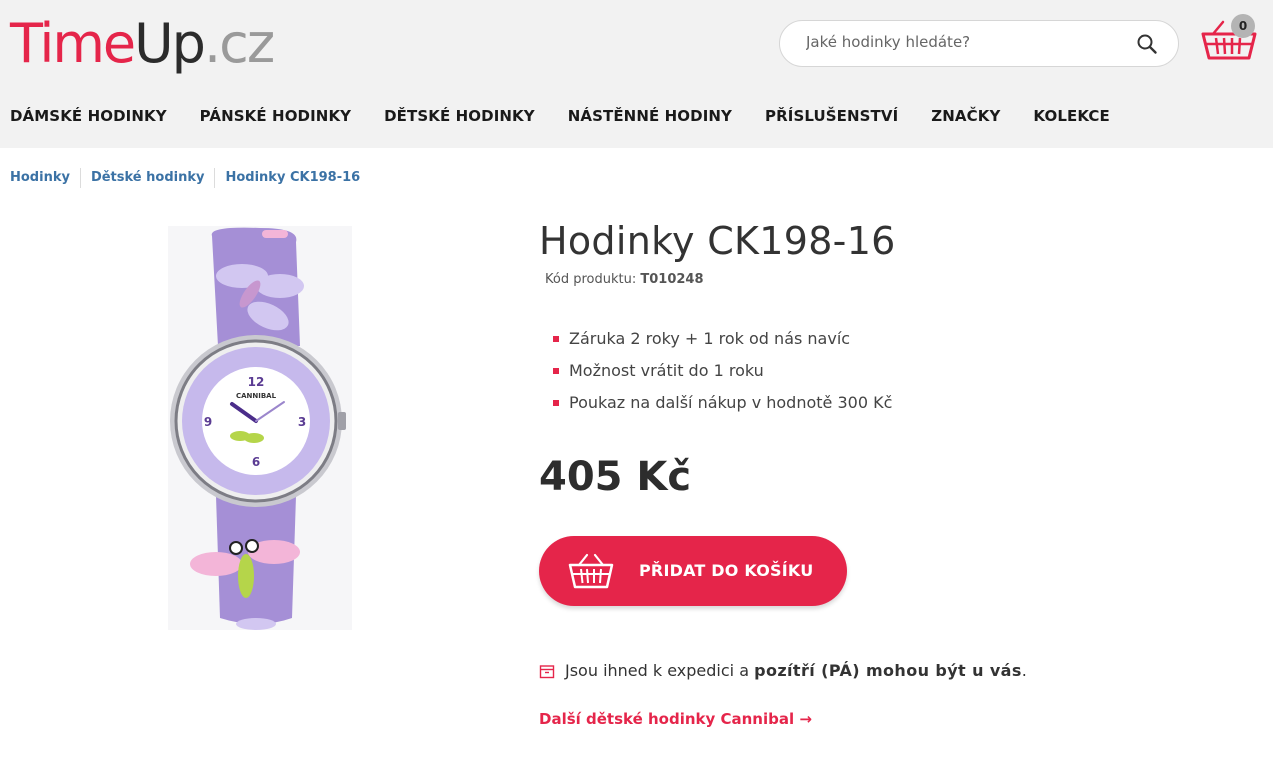 The width and height of the screenshot is (1273, 784). Describe the element at coordinates (292, 178) in the screenshot. I see `breadcrumb-item-current: Hodinky CK198-16` at that location.